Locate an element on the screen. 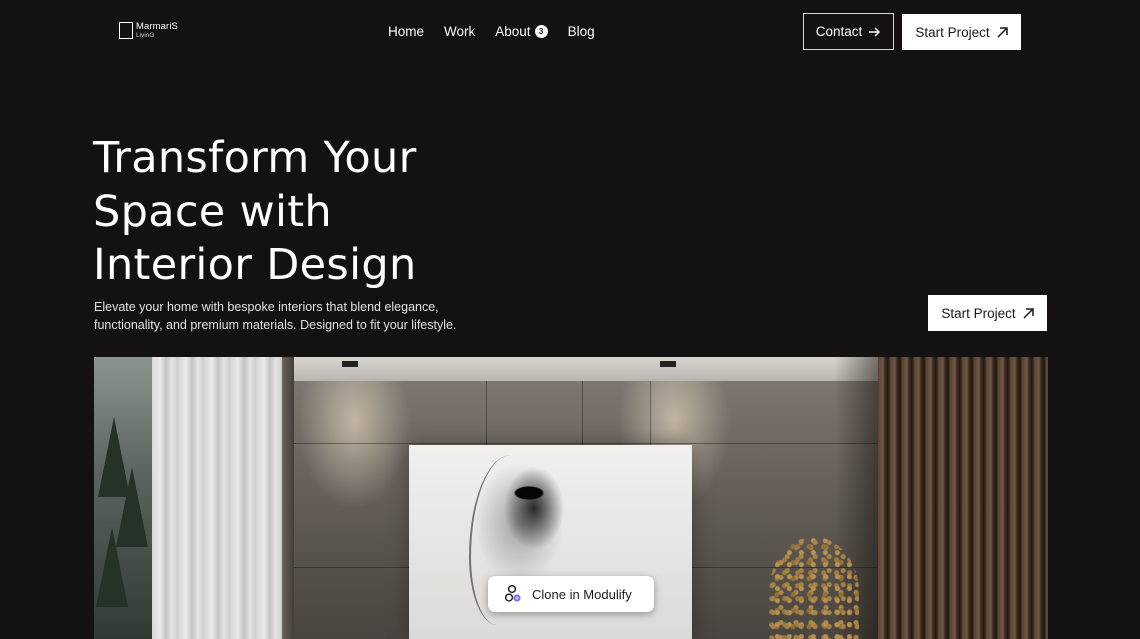 The height and width of the screenshot is (639, 1140). hero-title-line: Interior Design is located at coordinates (255, 265).